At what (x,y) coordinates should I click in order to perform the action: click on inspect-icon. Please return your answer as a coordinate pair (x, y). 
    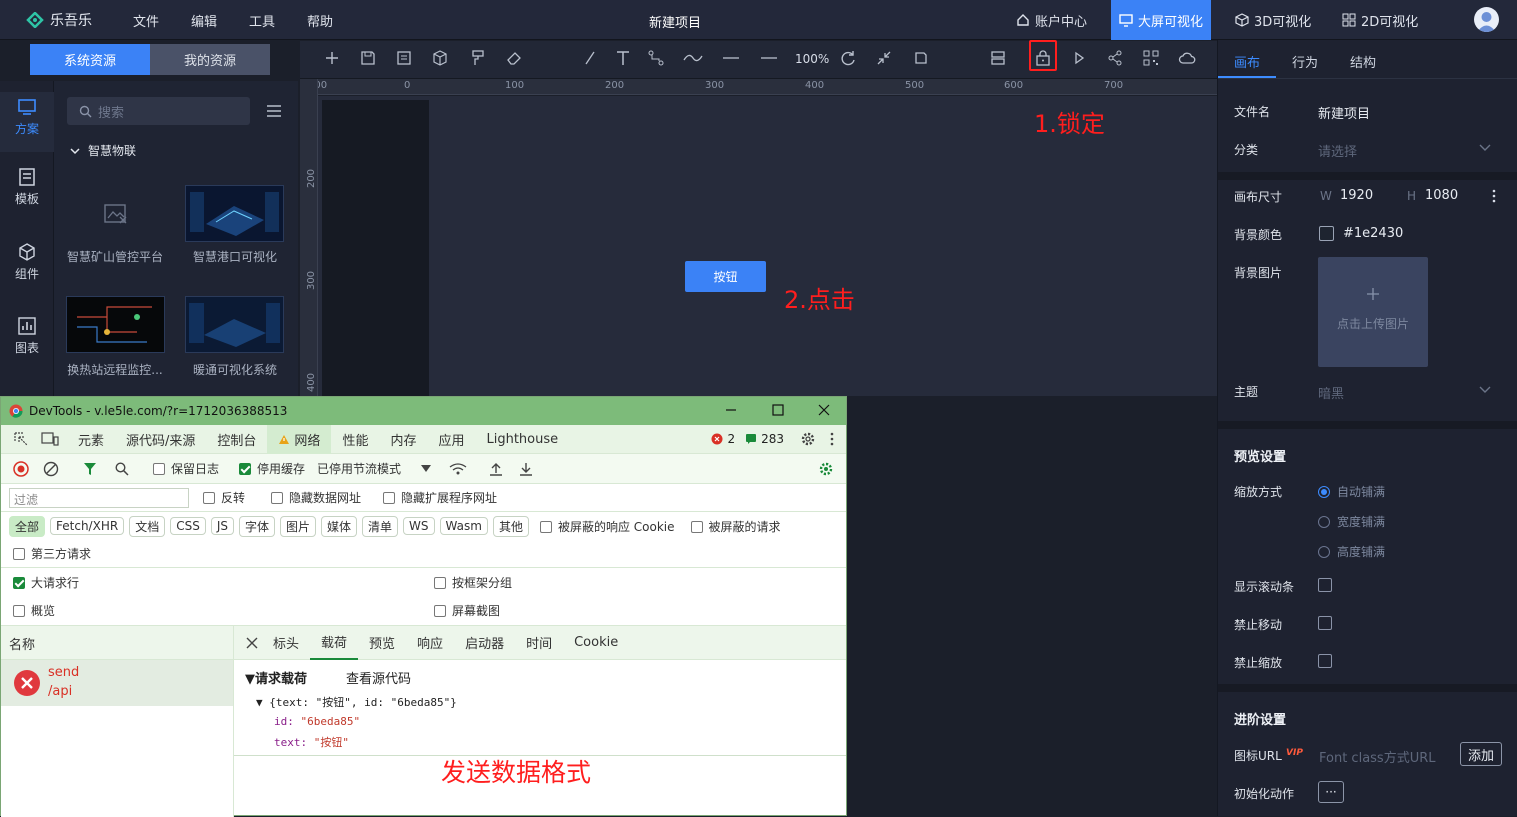
    Looking at the image, I should click on (21, 439).